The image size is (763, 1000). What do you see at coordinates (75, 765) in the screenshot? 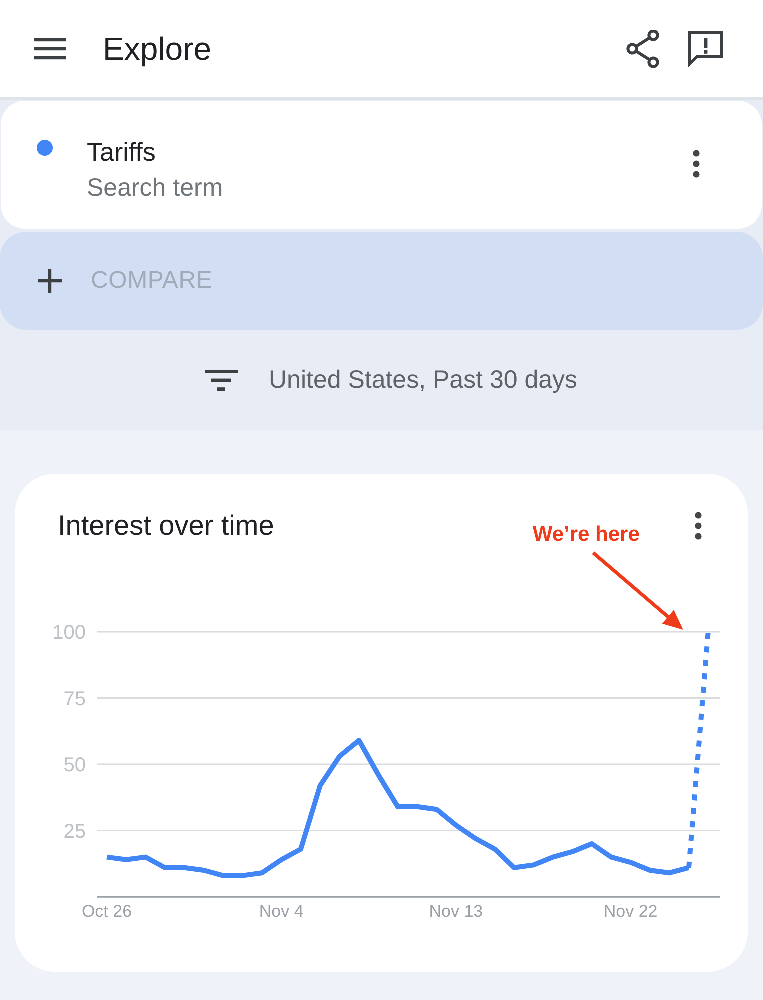
I see `y-axis-label: 50` at bounding box center [75, 765].